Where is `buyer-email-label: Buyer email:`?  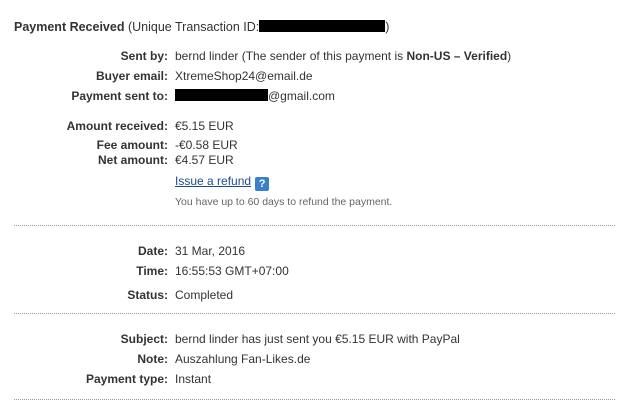
buyer-email-label: Buyer email: is located at coordinates (131, 76).